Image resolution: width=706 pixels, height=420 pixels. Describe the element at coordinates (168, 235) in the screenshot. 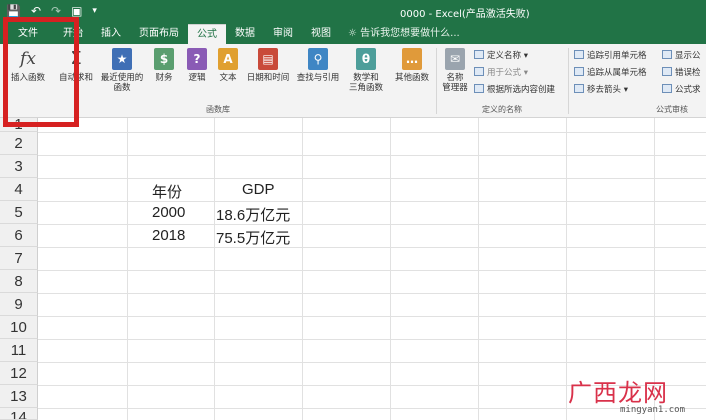

I see `cell-c6: 2018` at that location.